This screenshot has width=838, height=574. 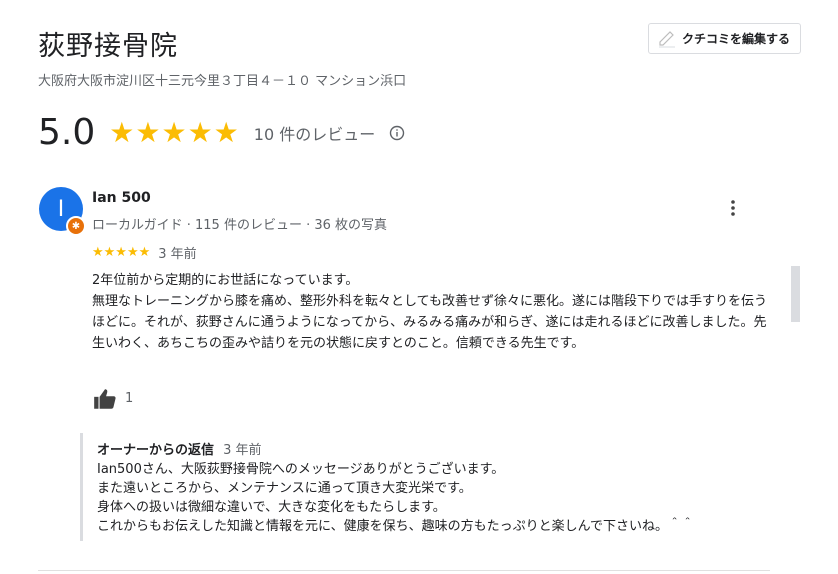 What do you see at coordinates (314, 133) in the screenshot?
I see `review-count: 10 件のレビュー` at bounding box center [314, 133].